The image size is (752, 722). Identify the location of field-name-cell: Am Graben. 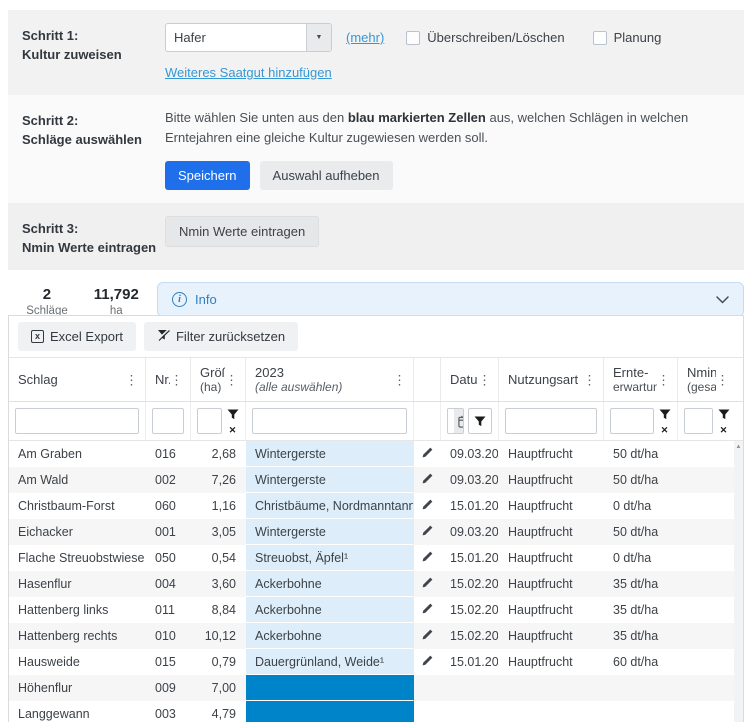
(50, 454).